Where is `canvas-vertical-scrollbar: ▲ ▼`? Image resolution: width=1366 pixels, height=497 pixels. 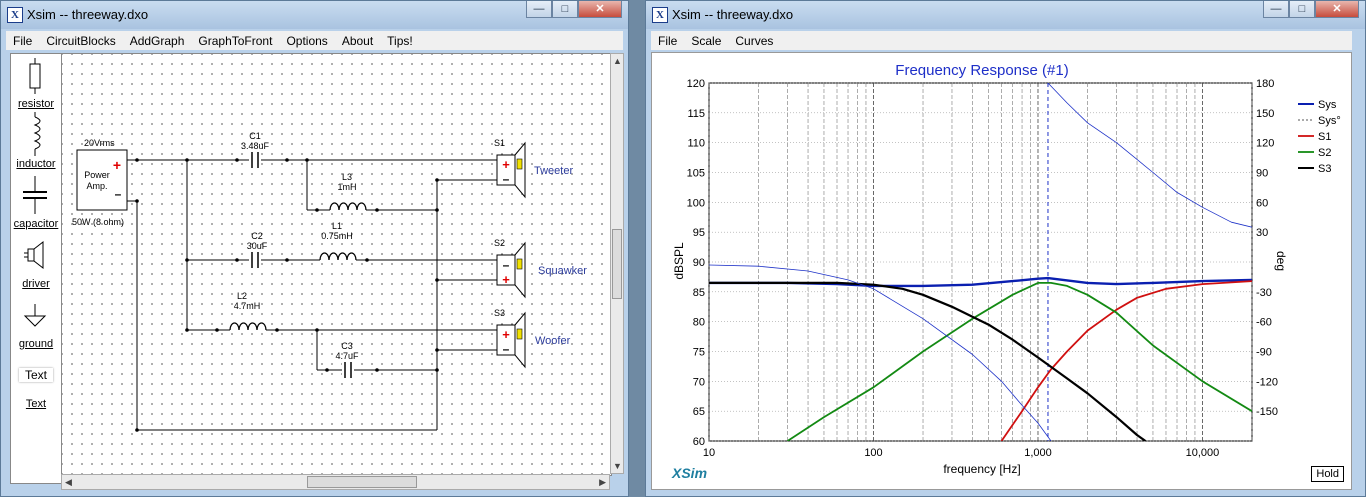
canvas-vertical-scrollbar: ▲ ▼ is located at coordinates (617, 263).